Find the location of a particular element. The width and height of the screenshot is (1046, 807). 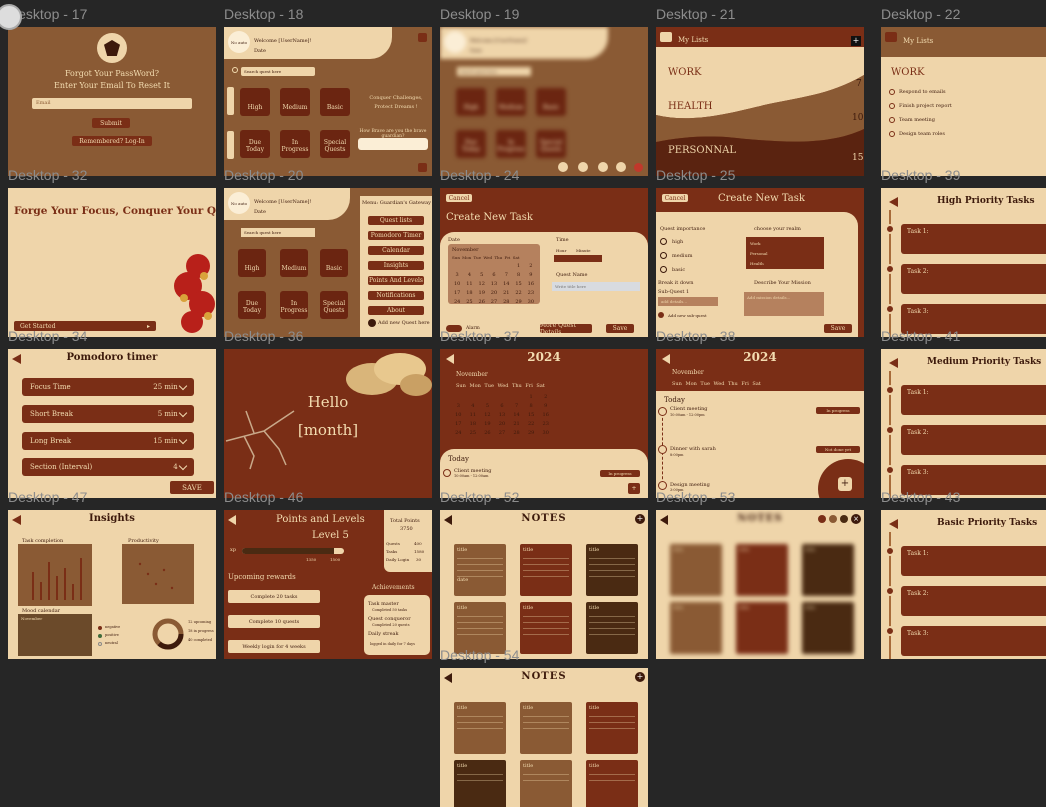

menu-notifications: Notifications is located at coordinates (396, 295).